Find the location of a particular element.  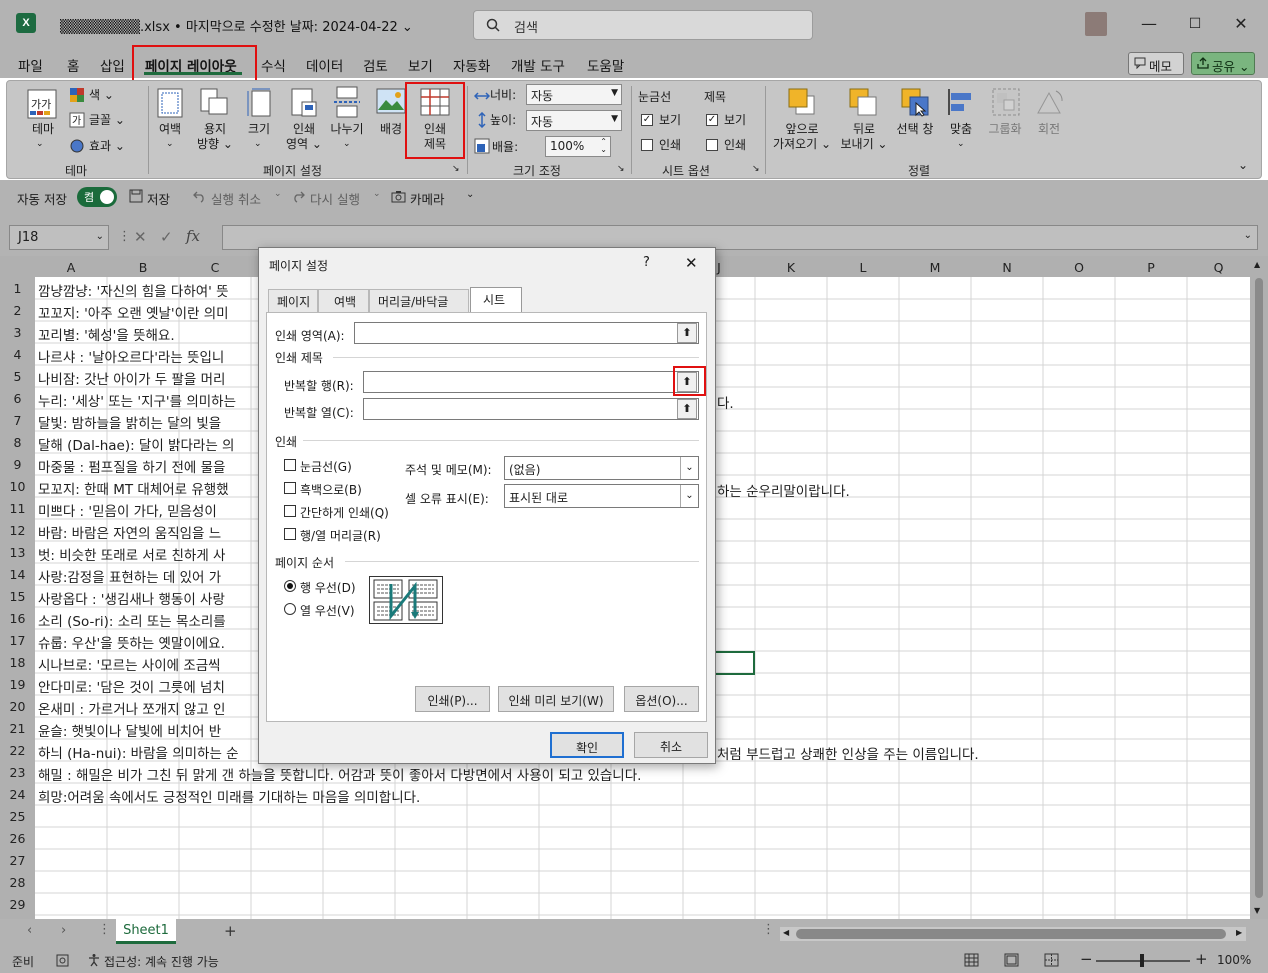

dialog-close-button: ✕ is located at coordinates (691, 263).